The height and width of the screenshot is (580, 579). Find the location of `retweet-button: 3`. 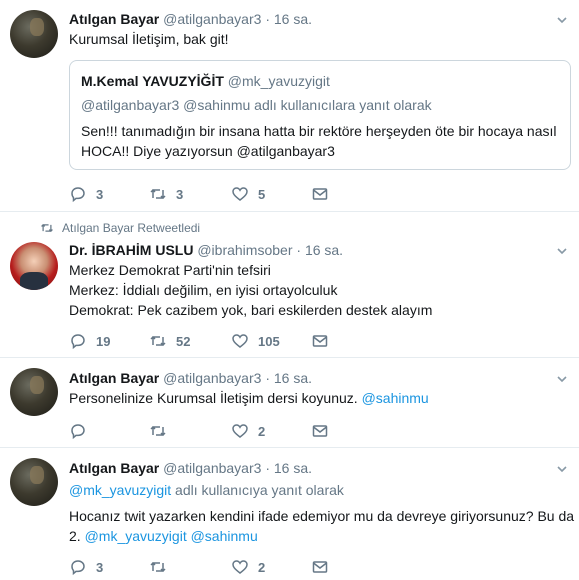

retweet-button: 3 is located at coordinates (166, 194).